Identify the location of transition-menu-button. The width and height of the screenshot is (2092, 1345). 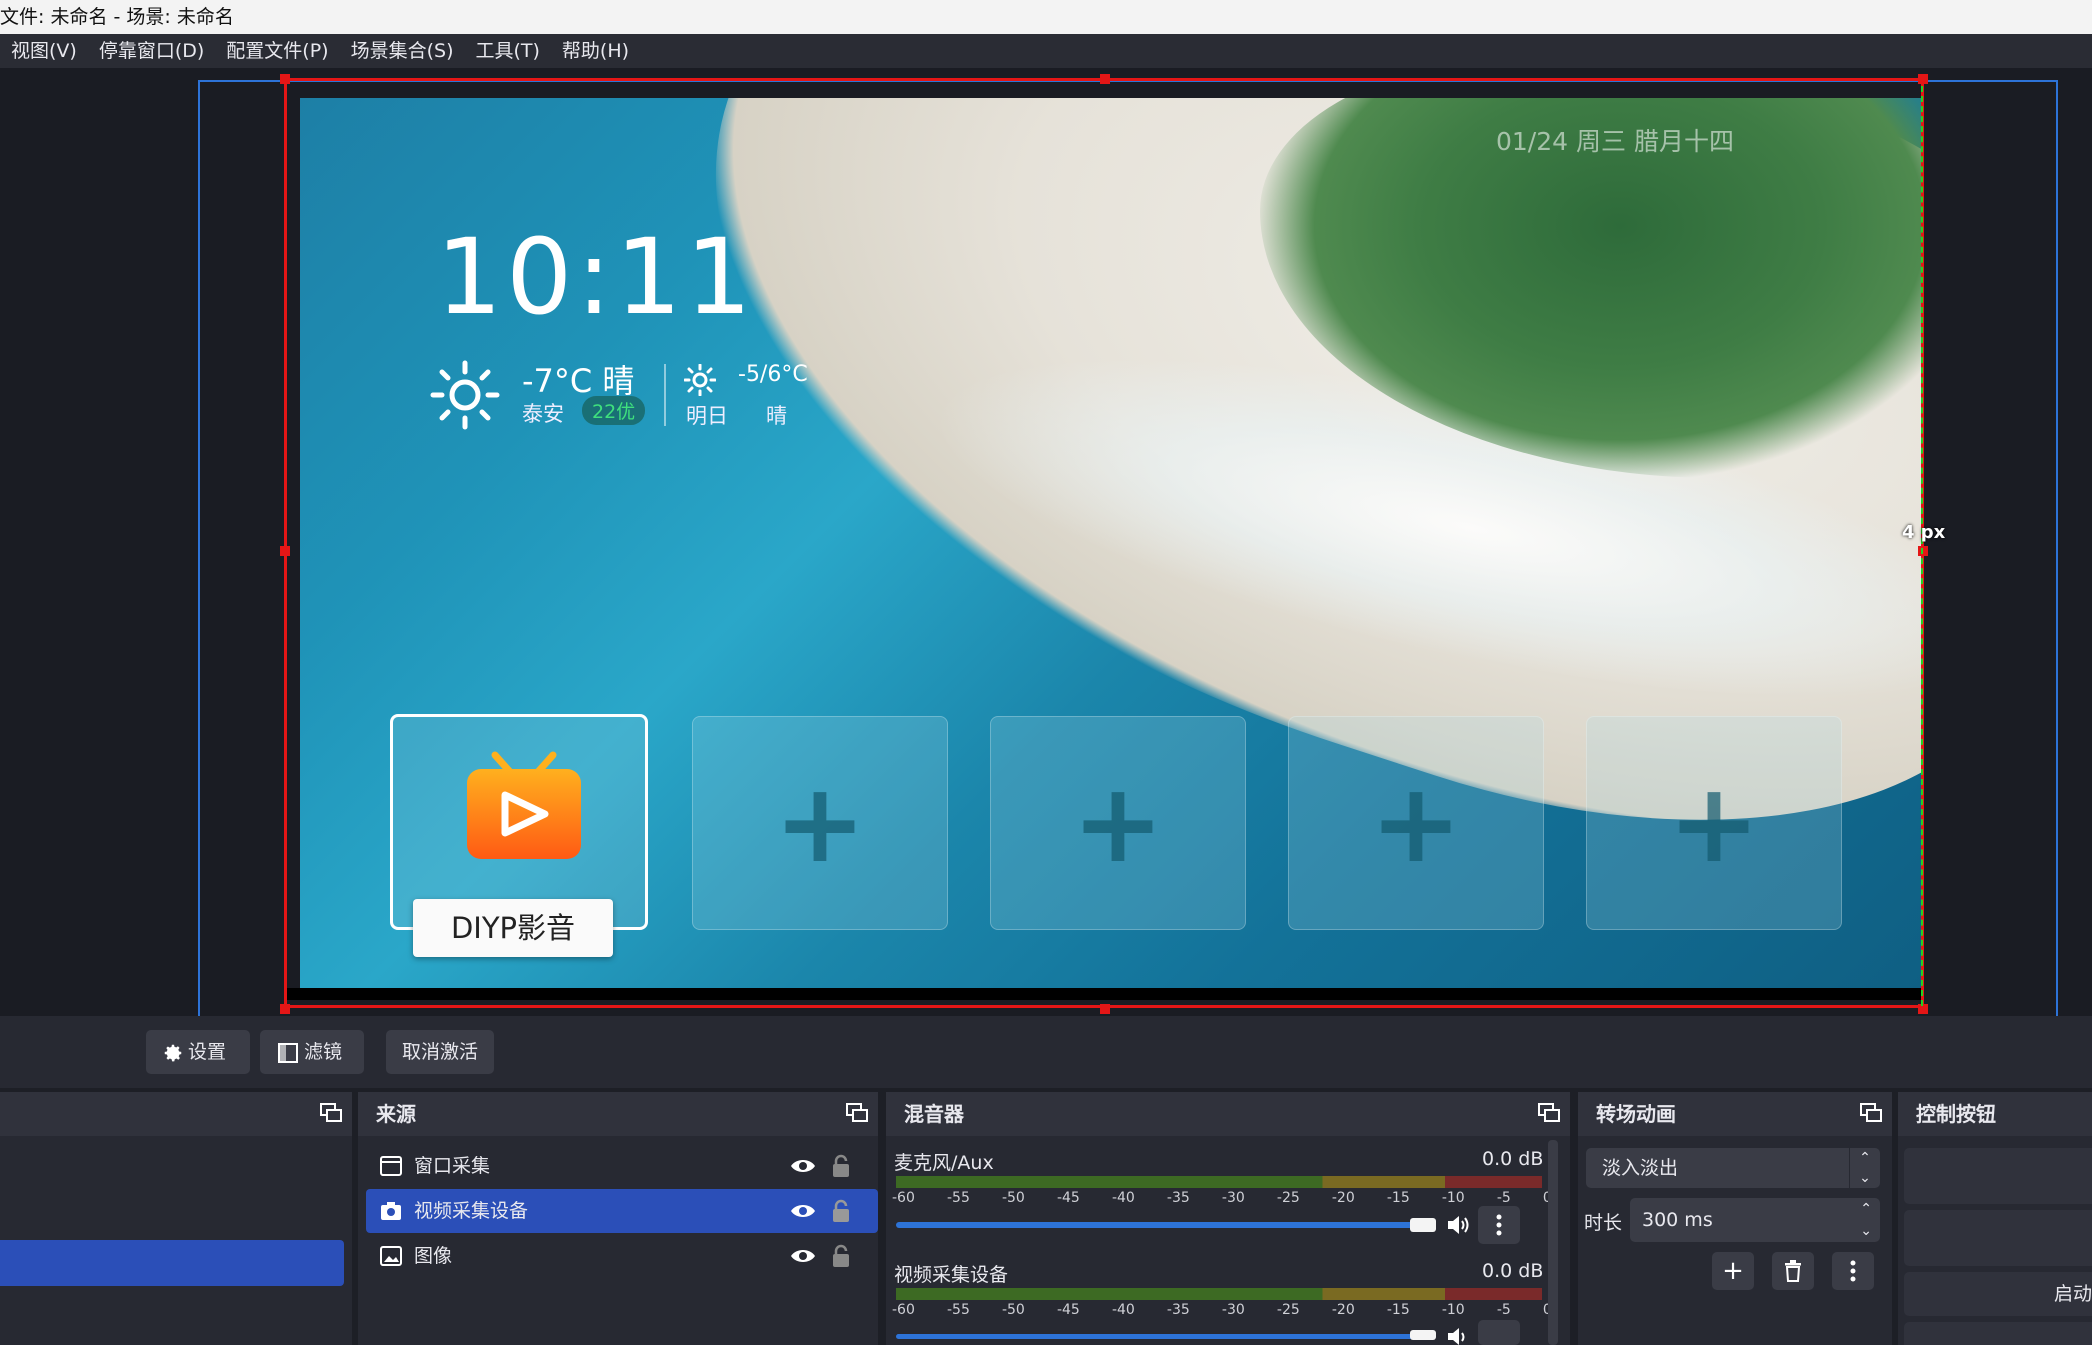
(1853, 1271).